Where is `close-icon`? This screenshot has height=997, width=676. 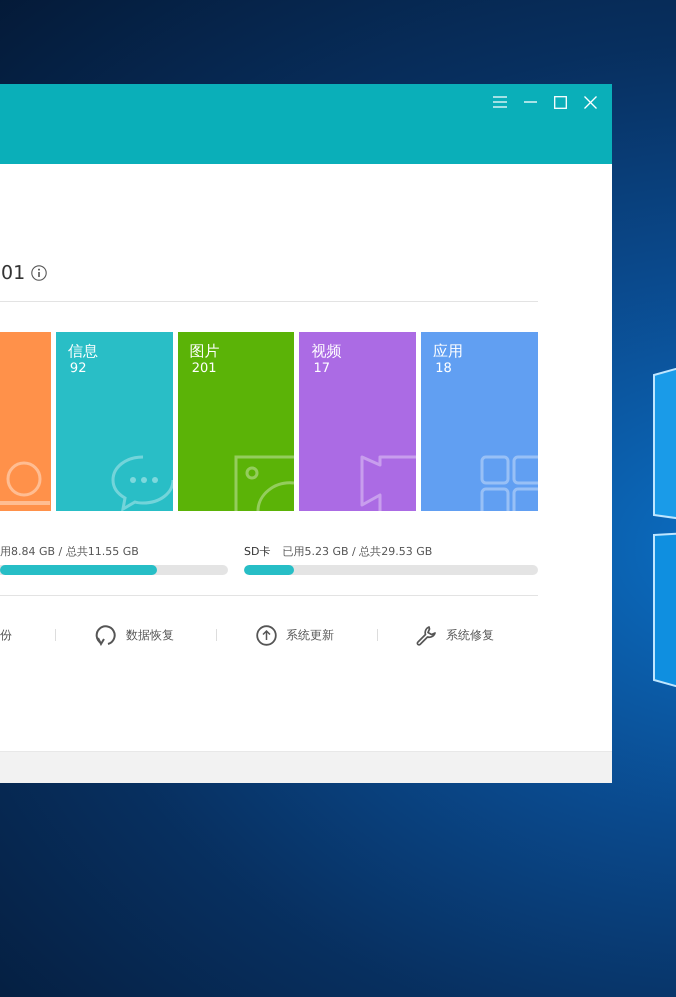
close-icon is located at coordinates (590, 102).